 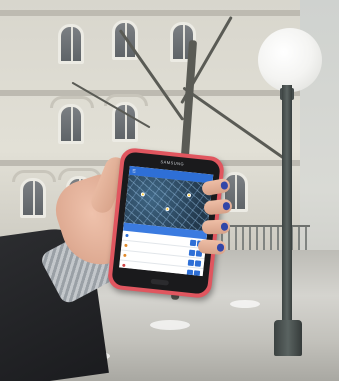 I want to click on phone-home-button, so click(x=159, y=282).